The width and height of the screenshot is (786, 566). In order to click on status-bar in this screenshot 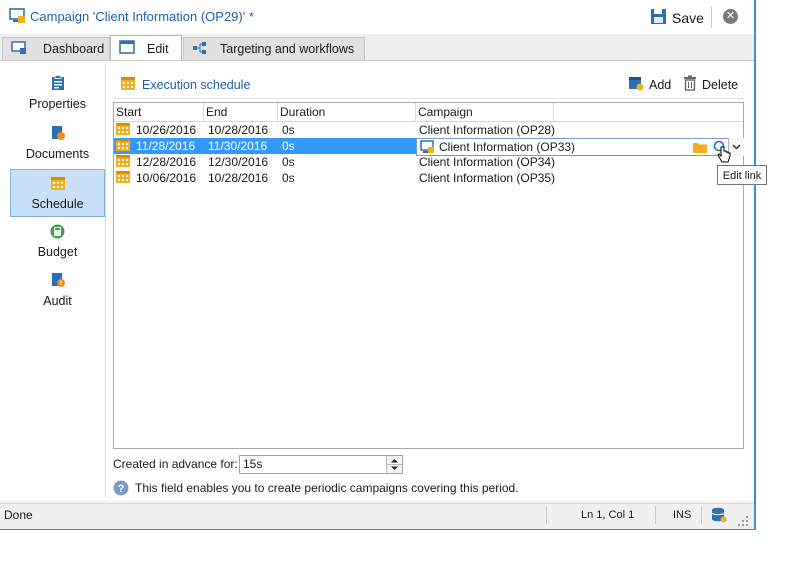, I will do `click(377, 516)`.